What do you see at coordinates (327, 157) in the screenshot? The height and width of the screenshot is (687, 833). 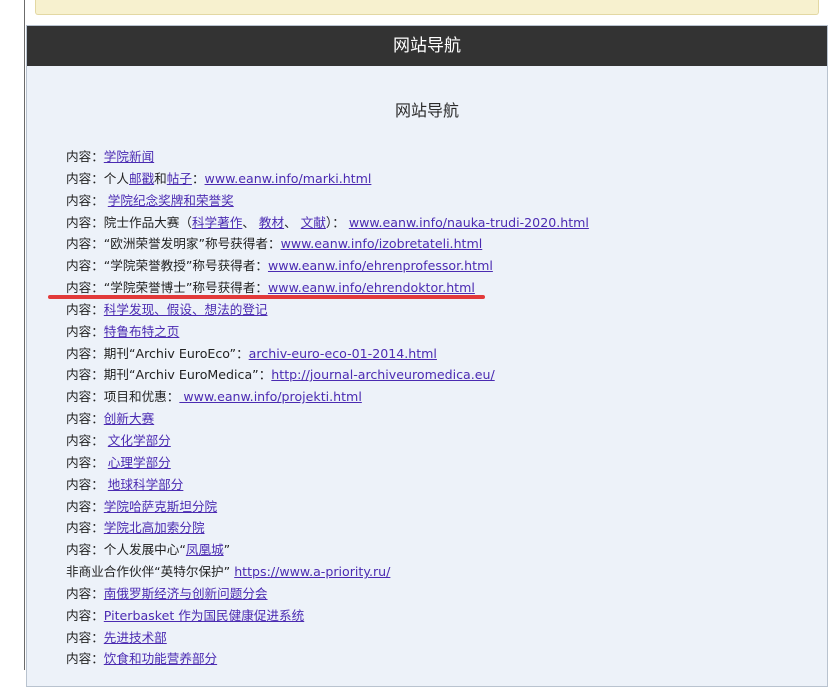 I see `nav-list-item: 内容：学院新闻` at bounding box center [327, 157].